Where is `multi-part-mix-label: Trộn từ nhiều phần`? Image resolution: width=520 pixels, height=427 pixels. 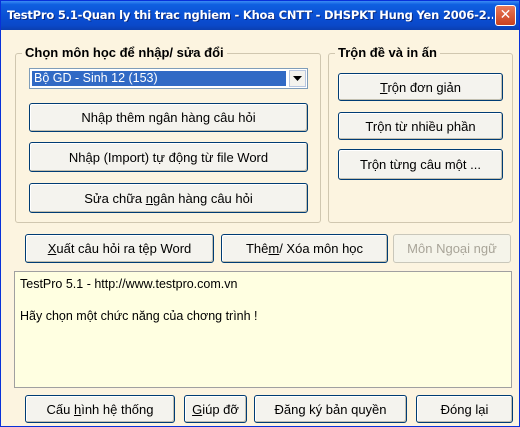 multi-part-mix-label: Trộn từ nhiều phần is located at coordinates (420, 126).